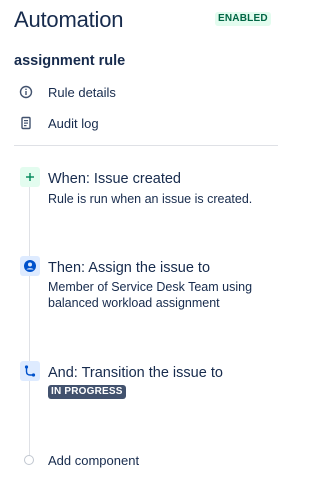 Image resolution: width=322 pixels, height=494 pixels. What do you see at coordinates (93, 461) in the screenshot?
I see `add-component-link: Add component` at bounding box center [93, 461].